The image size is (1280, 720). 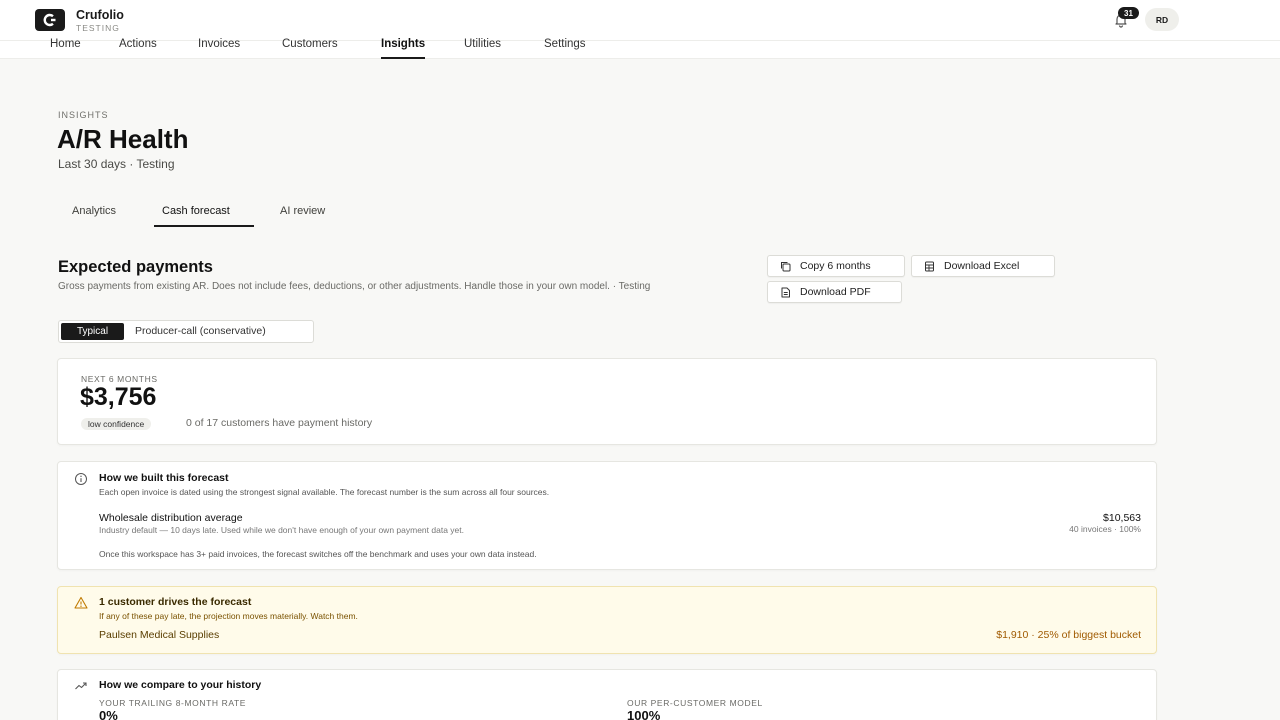 I want to click on info-icon, so click(x=81, y=479).